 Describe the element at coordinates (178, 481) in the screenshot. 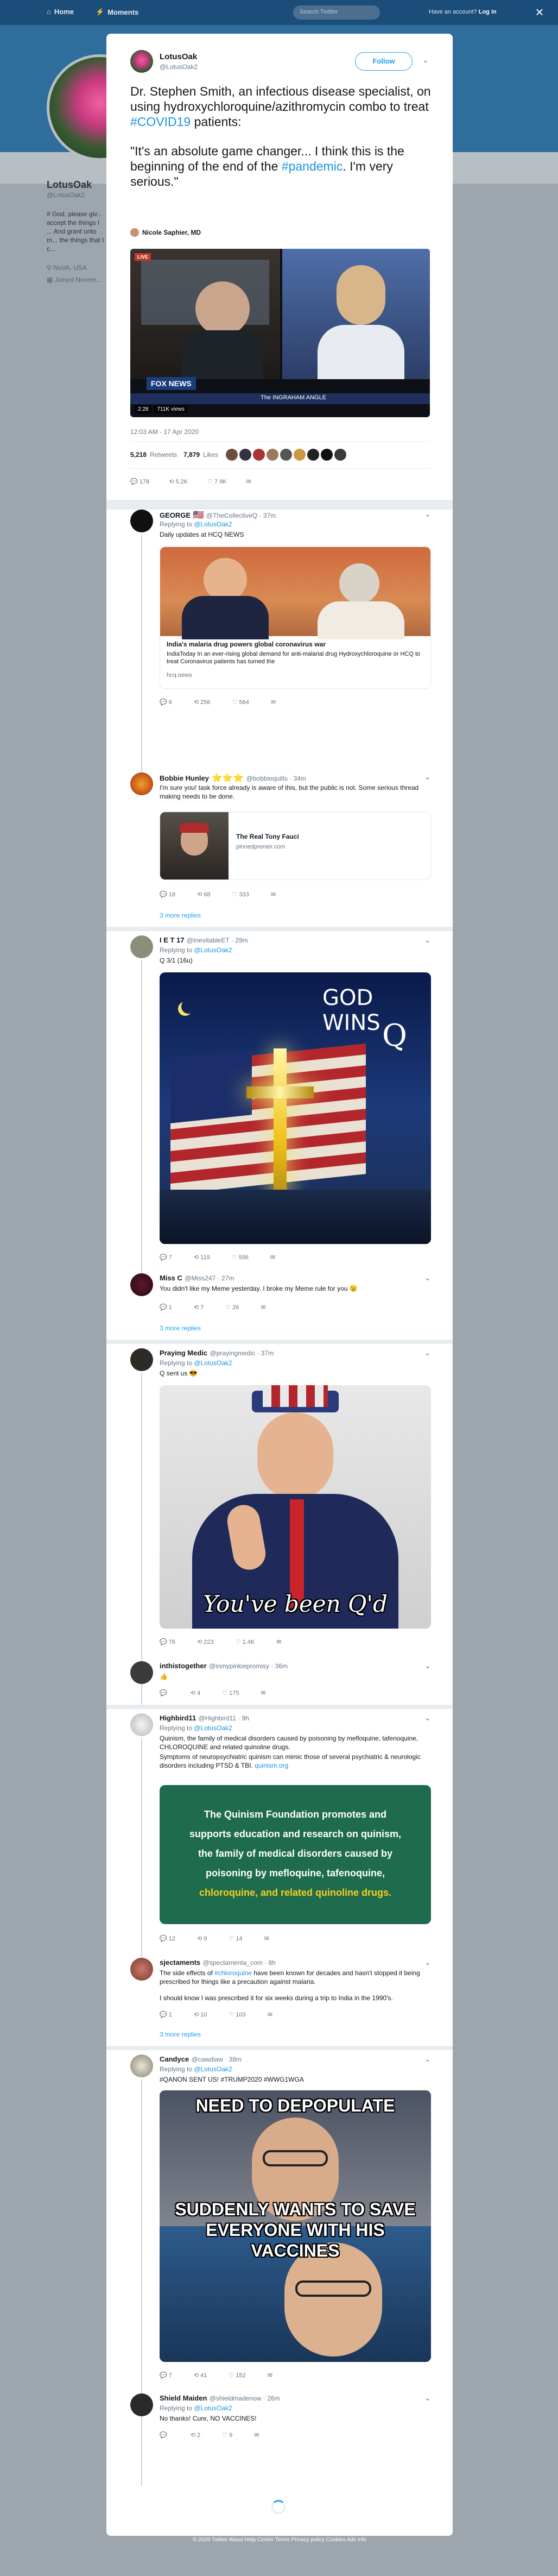

I see `retweet-action: ⟲ 5.2K` at that location.